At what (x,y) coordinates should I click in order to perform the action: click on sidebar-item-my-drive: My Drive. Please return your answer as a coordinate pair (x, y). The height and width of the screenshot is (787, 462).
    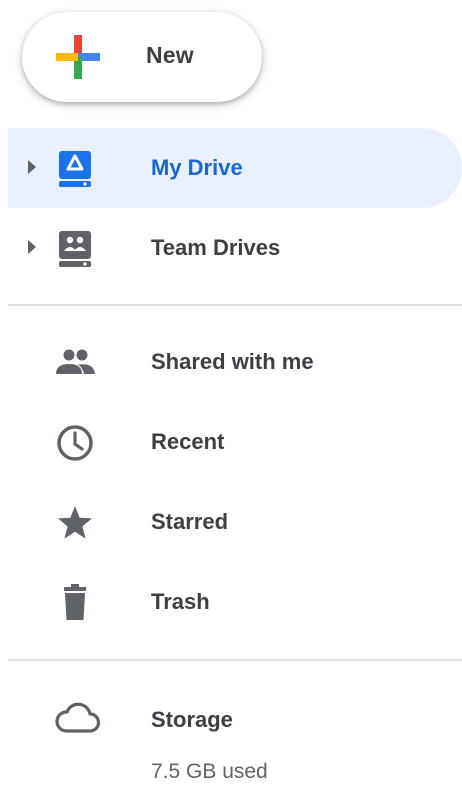
    Looking at the image, I should click on (235, 168).